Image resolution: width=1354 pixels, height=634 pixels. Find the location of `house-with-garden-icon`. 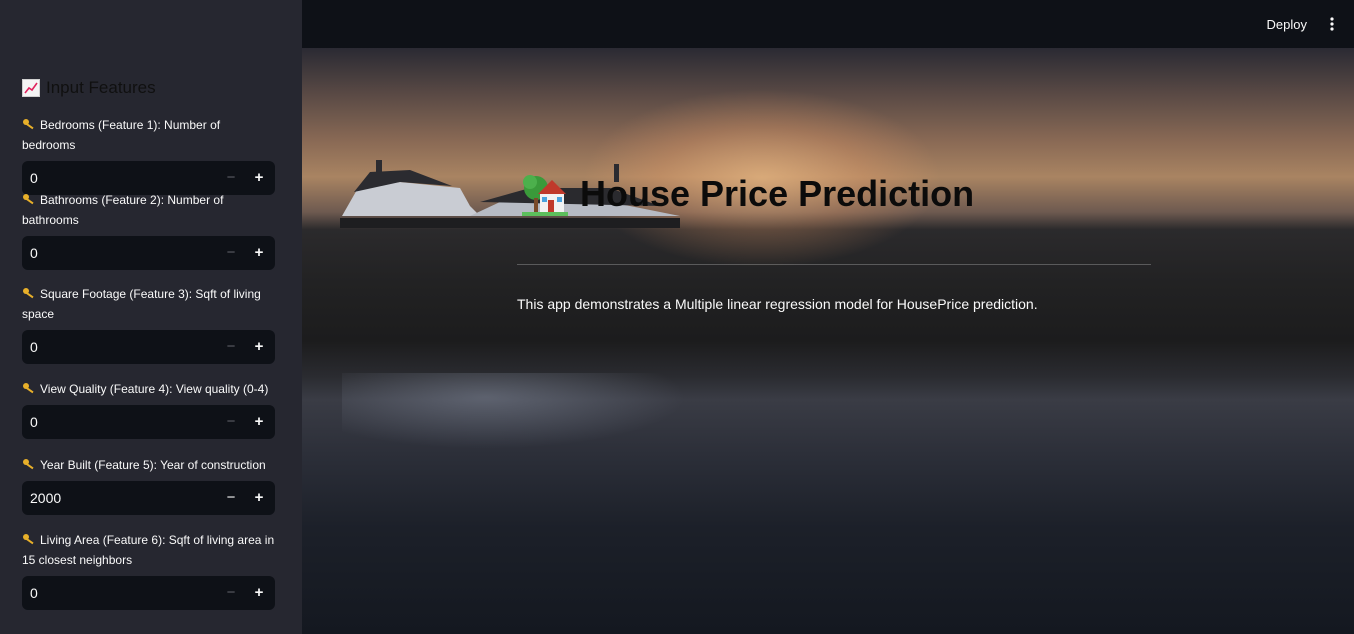

house-with-garden-icon is located at coordinates (545, 195).